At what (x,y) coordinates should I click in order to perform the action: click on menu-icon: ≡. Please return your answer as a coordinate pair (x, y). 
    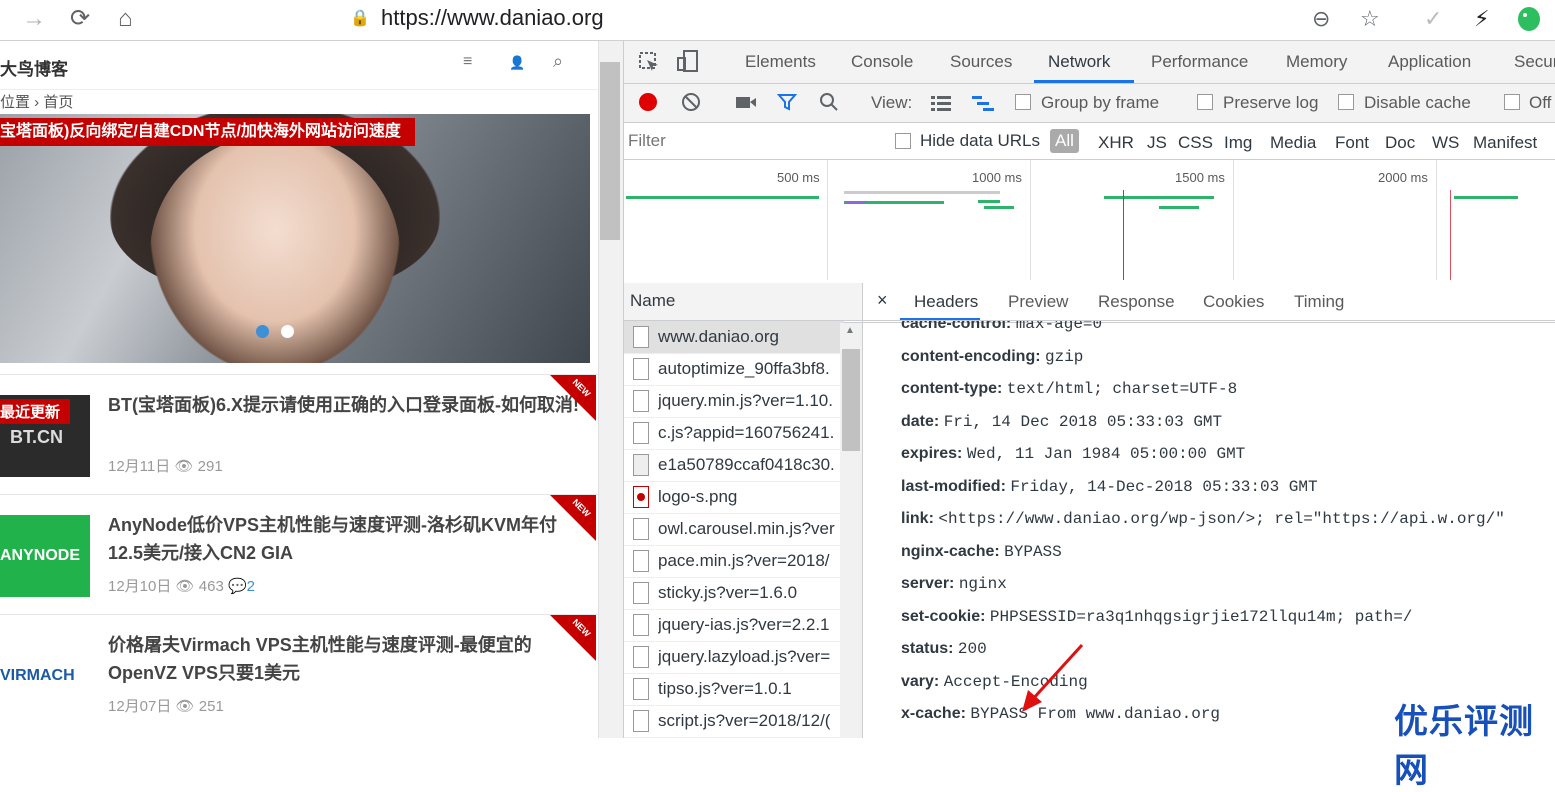
    Looking at the image, I should click on (467, 62).